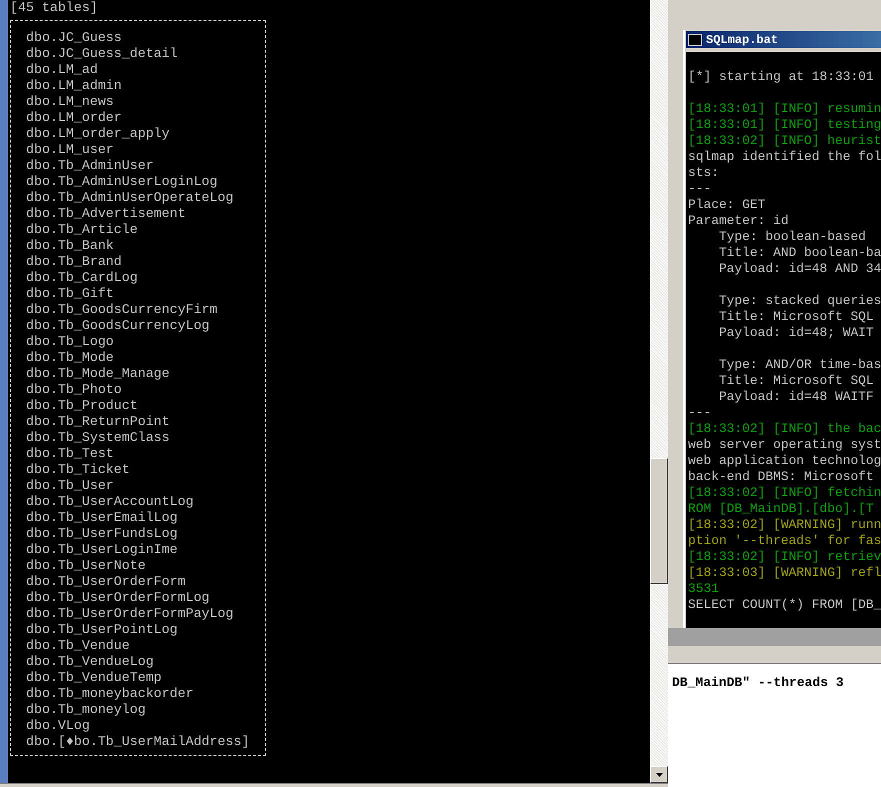 The height and width of the screenshot is (787, 881). I want to click on table-name: dbo.Tb_CardLog, so click(82, 278).